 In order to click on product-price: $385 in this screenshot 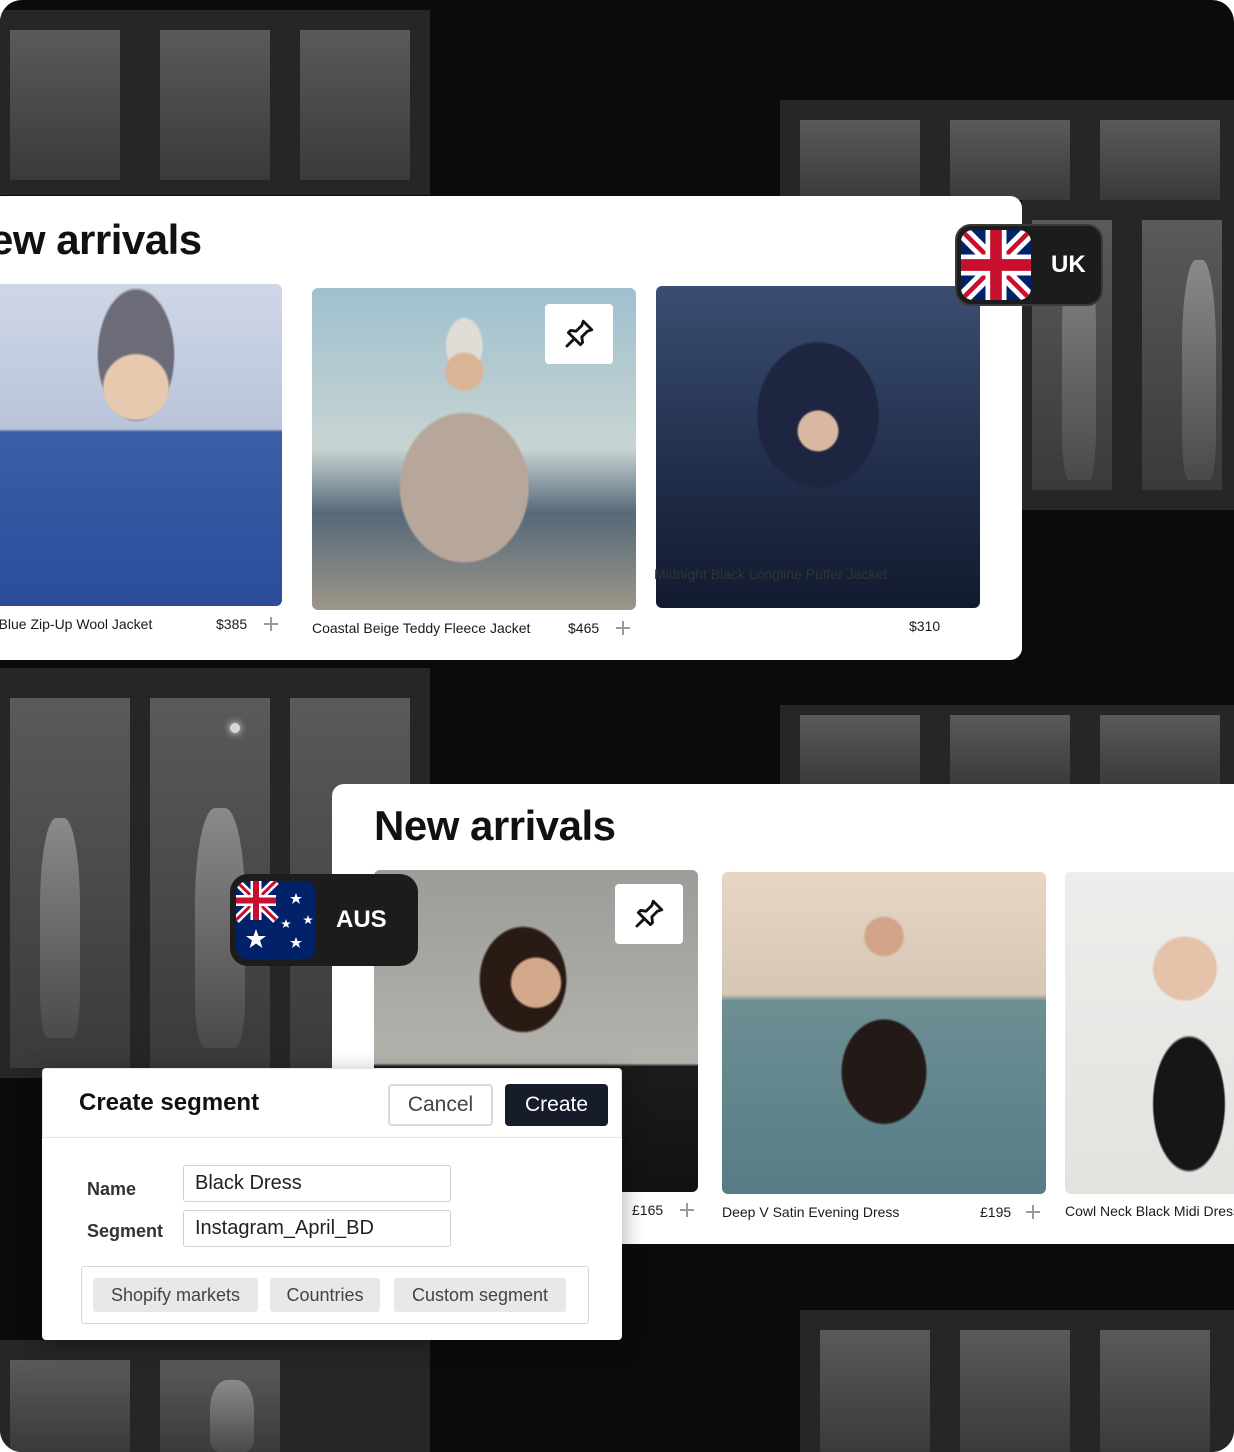, I will do `click(232, 624)`.